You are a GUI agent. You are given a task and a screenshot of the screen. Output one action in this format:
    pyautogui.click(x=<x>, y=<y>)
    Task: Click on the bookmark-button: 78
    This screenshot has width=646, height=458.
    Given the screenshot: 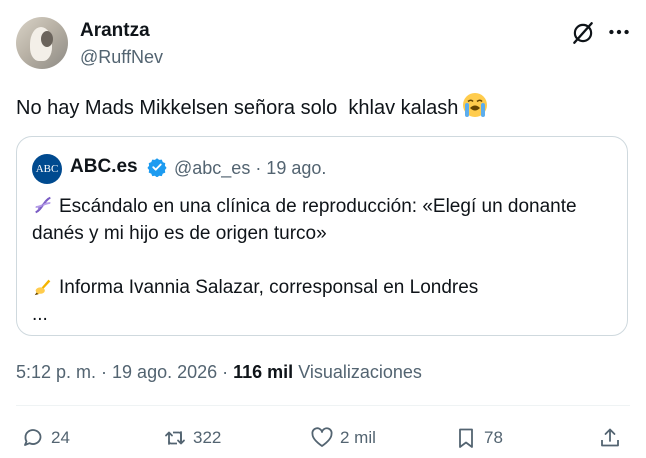 What is the action you would take?
    pyautogui.click(x=478, y=438)
    